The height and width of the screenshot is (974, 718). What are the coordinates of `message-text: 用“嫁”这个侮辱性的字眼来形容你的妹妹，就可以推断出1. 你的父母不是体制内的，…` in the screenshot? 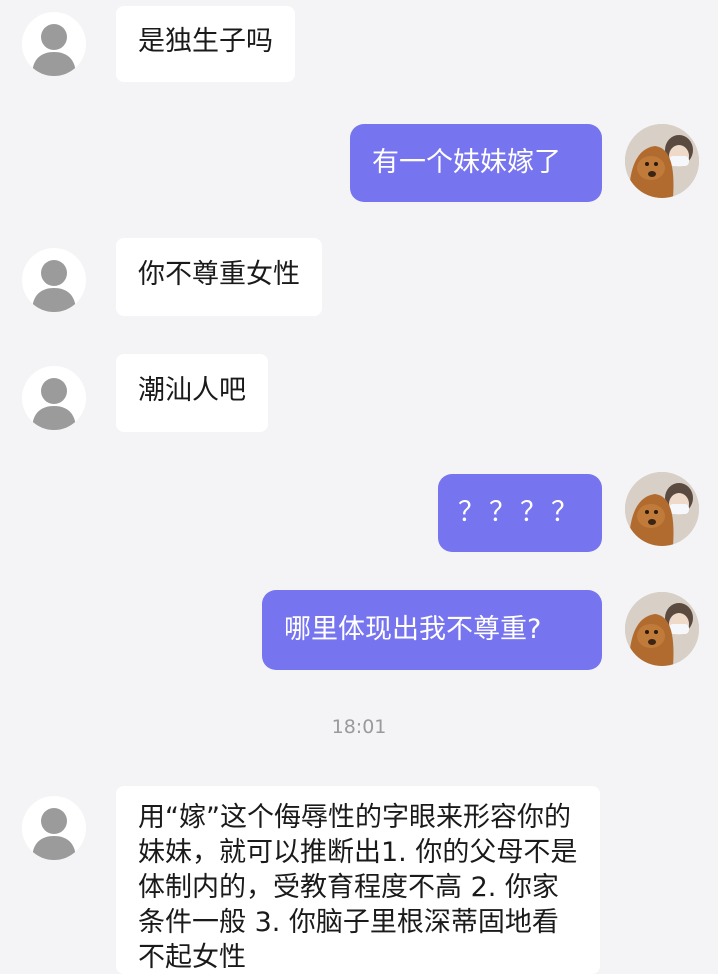 It's located at (358, 887).